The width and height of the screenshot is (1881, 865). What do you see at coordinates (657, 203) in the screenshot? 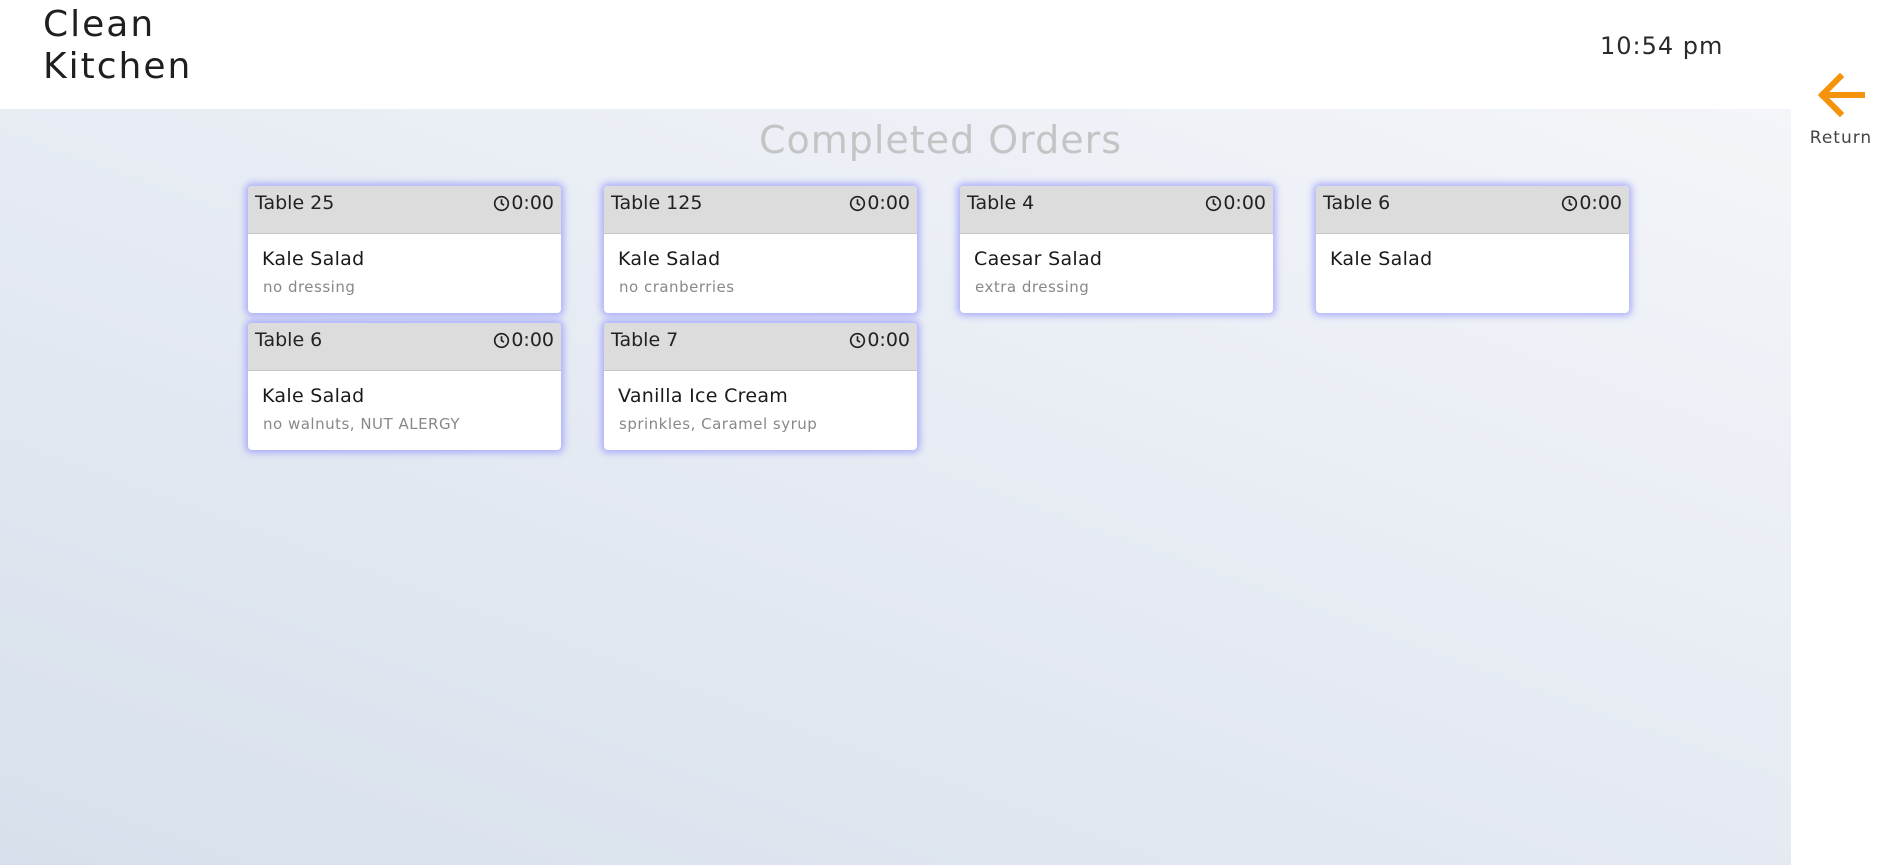
I see `order-table: Table 125` at bounding box center [657, 203].